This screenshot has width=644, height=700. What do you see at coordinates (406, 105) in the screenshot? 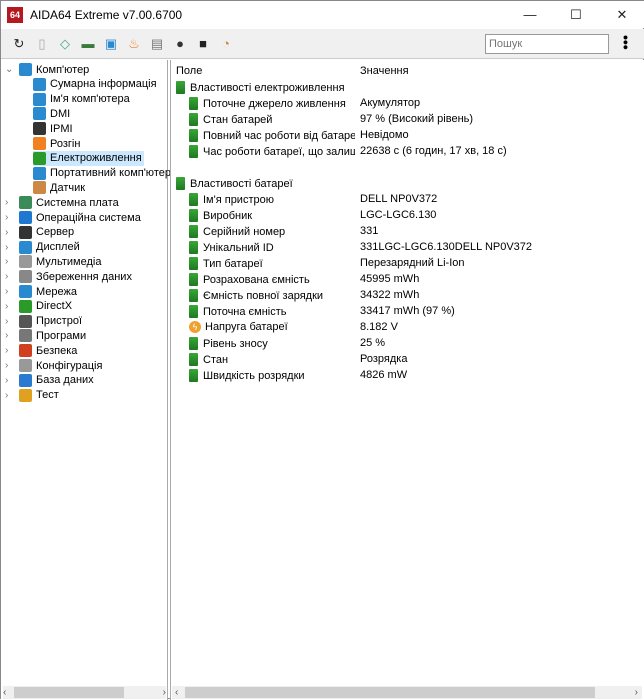
I see `table-row: Поточне джерело живлення Акумулятор` at bounding box center [406, 105].